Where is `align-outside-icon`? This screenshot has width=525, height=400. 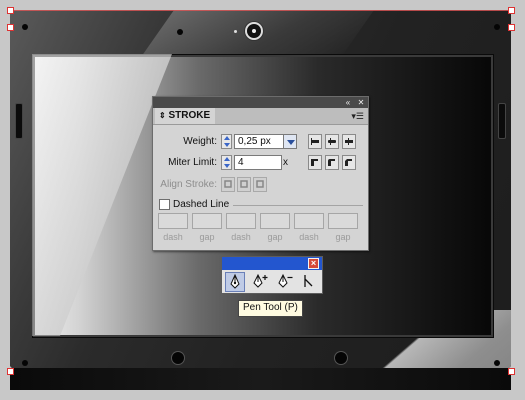
align-outside-icon is located at coordinates (260, 184).